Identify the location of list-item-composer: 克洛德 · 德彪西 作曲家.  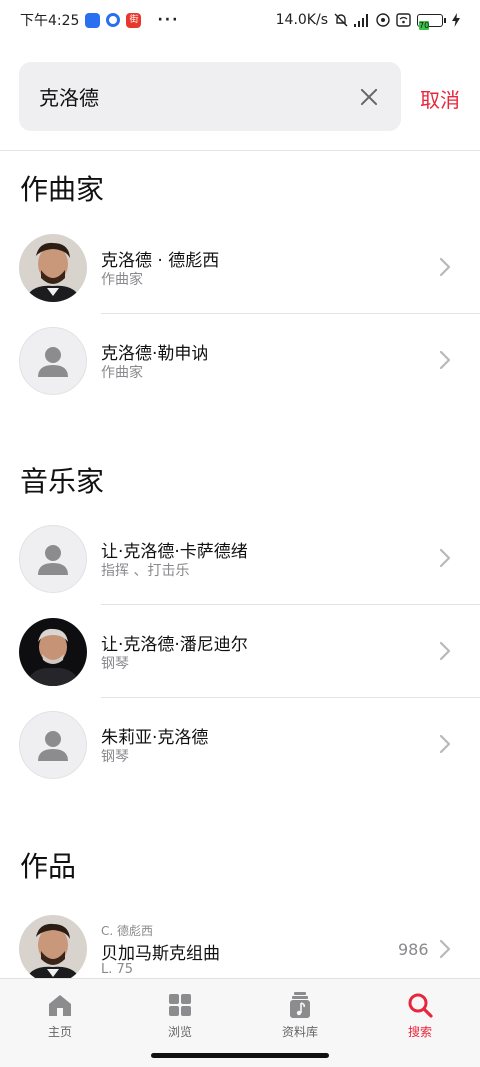
(240, 268).